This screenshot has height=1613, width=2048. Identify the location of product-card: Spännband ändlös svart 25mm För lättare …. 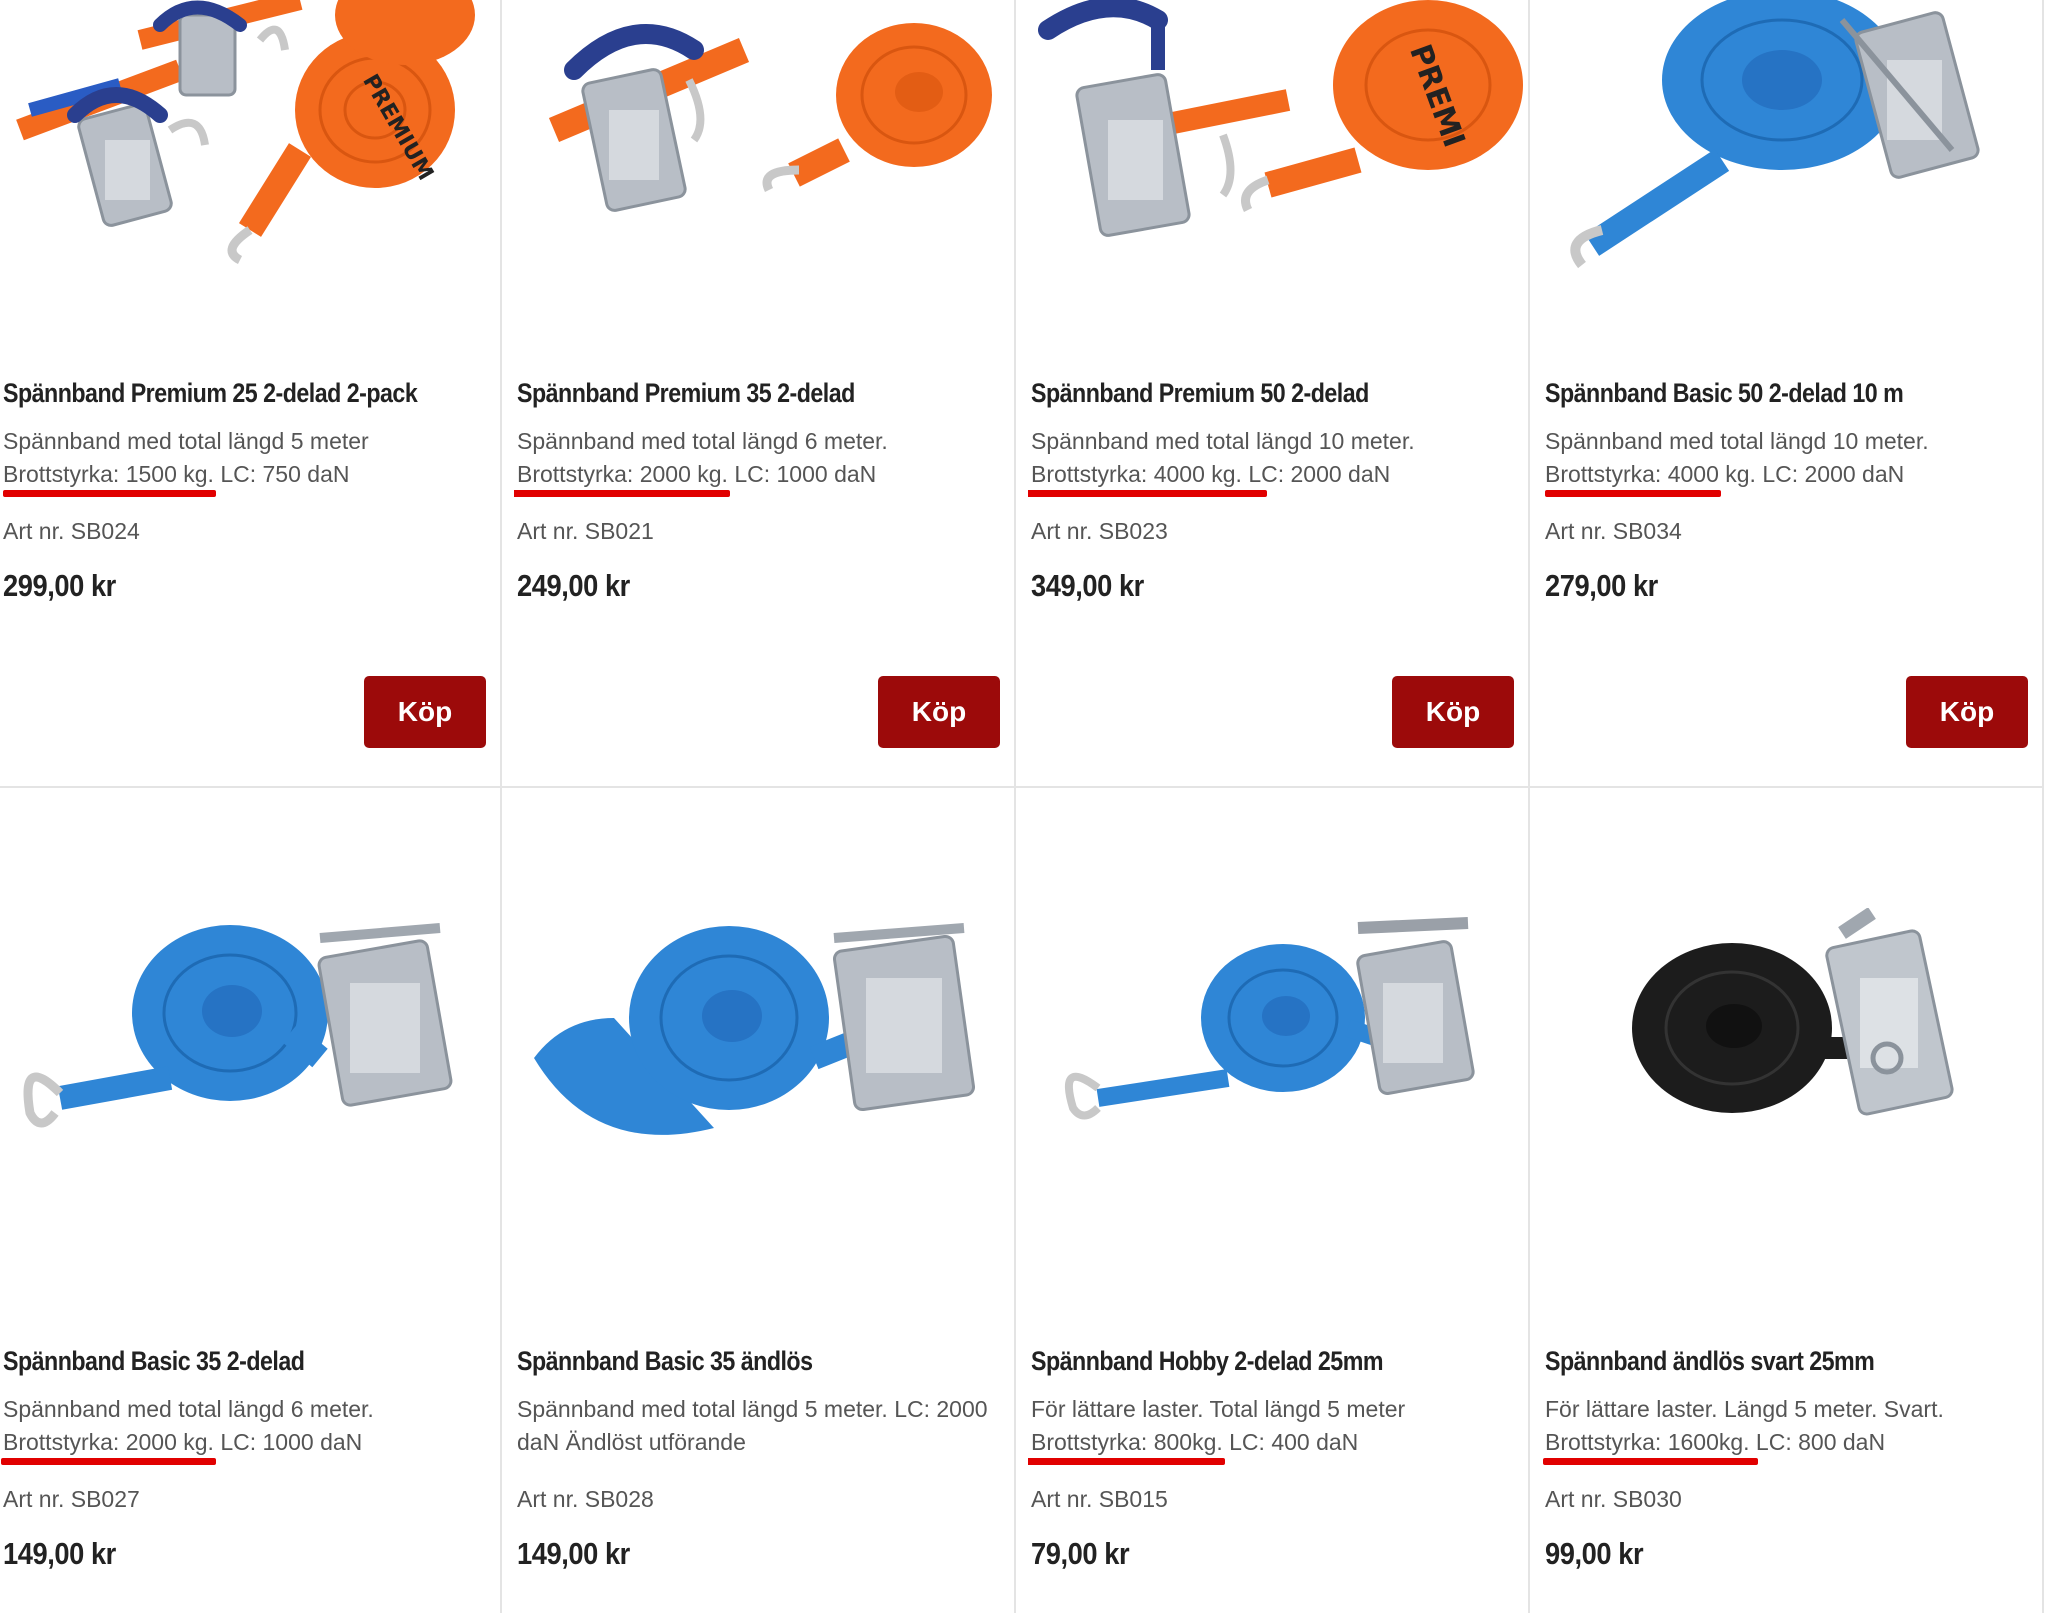
(1792, 1200).